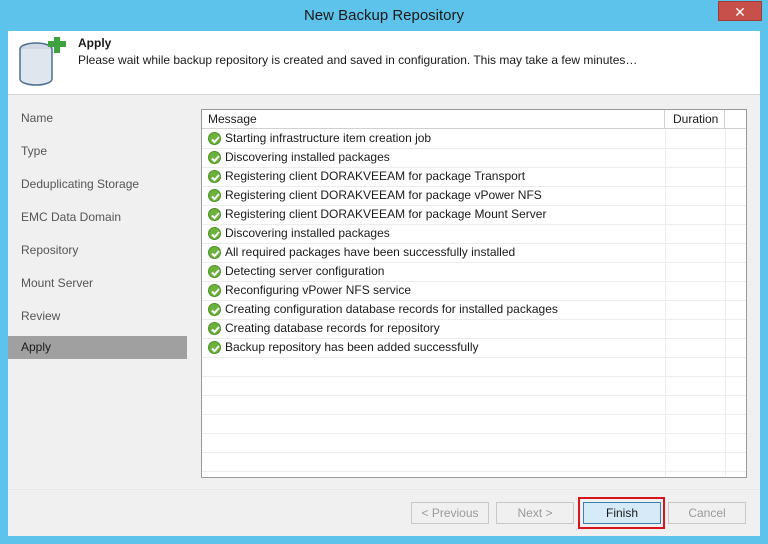 The height and width of the screenshot is (544, 768). What do you see at coordinates (433, 271) in the screenshot?
I see `table-row: Detecting server configuration` at bounding box center [433, 271].